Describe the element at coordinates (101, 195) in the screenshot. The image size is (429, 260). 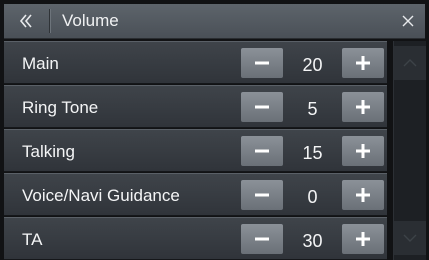
I see `row-label: Voice/Navi Guidance` at that location.